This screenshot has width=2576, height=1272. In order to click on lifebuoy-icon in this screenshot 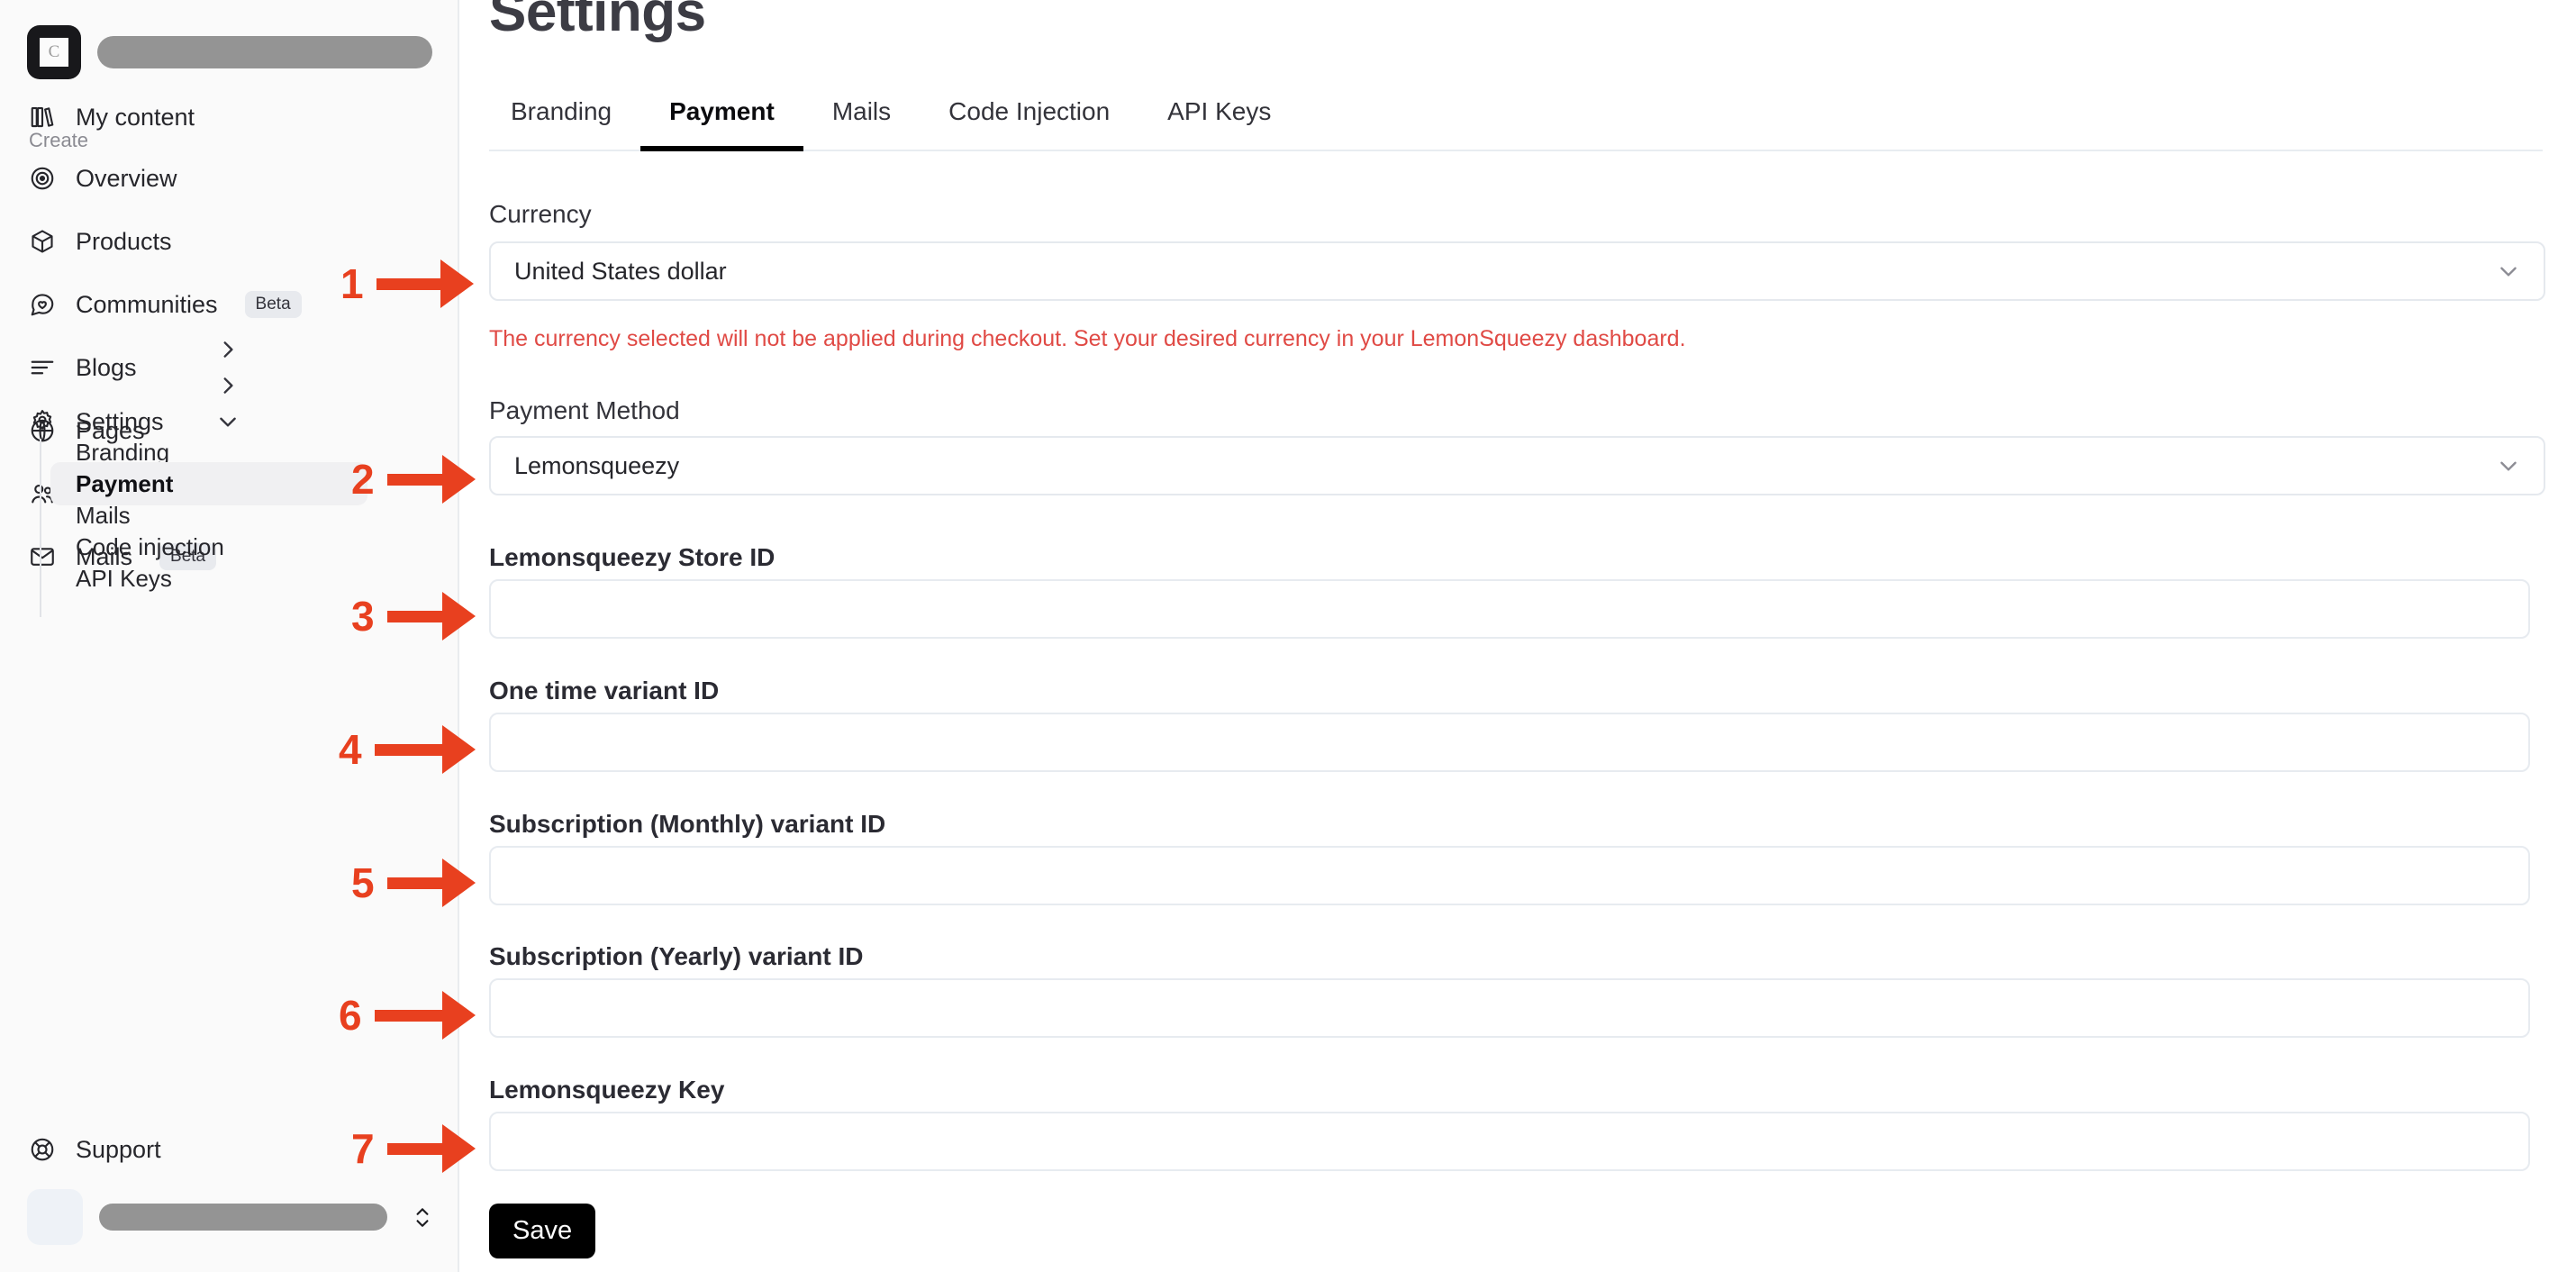, I will do `click(42, 1150)`.